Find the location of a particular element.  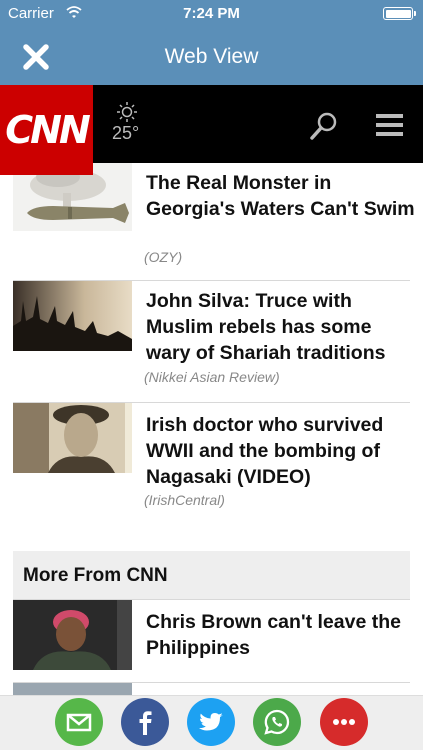

section-header: More From CNN is located at coordinates (211, 575).